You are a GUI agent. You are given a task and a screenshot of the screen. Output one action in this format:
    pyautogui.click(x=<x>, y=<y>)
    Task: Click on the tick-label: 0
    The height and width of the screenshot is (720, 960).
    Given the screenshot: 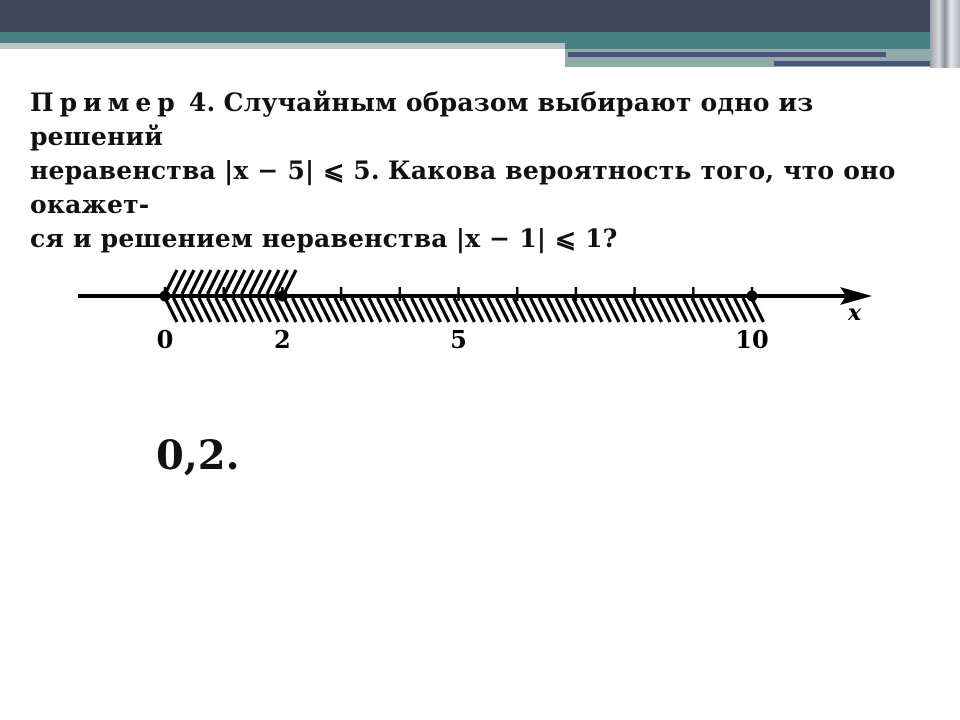 What is the action you would take?
    pyautogui.click(x=165, y=339)
    